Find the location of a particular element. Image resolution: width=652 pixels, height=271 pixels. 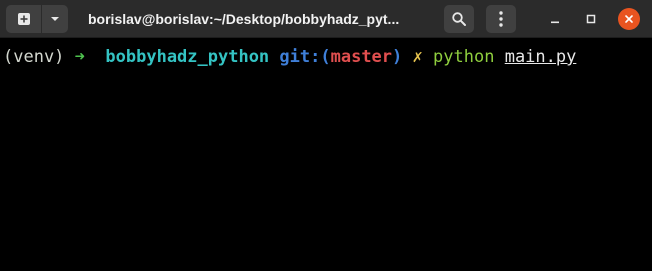

git-branch: master is located at coordinates (361, 57).